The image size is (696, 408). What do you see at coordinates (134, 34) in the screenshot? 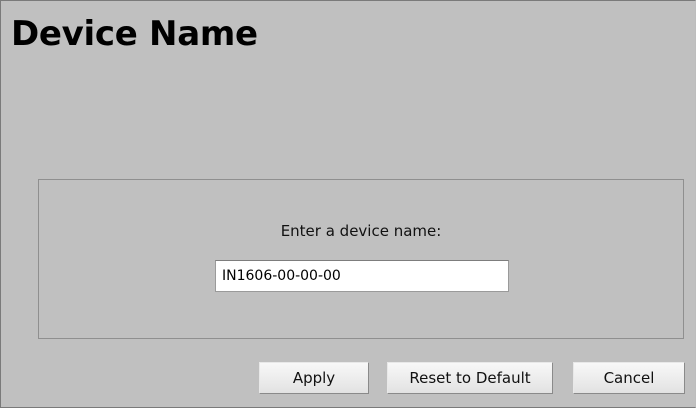
I see `page-title: Device Name` at bounding box center [134, 34].